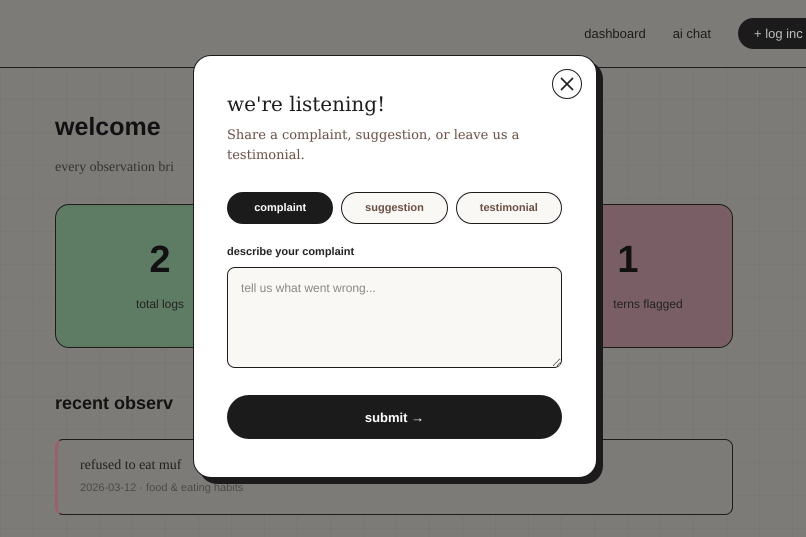 The image size is (806, 537). What do you see at coordinates (114, 168) in the screenshot?
I see `page-subtitle: every observation bri` at bounding box center [114, 168].